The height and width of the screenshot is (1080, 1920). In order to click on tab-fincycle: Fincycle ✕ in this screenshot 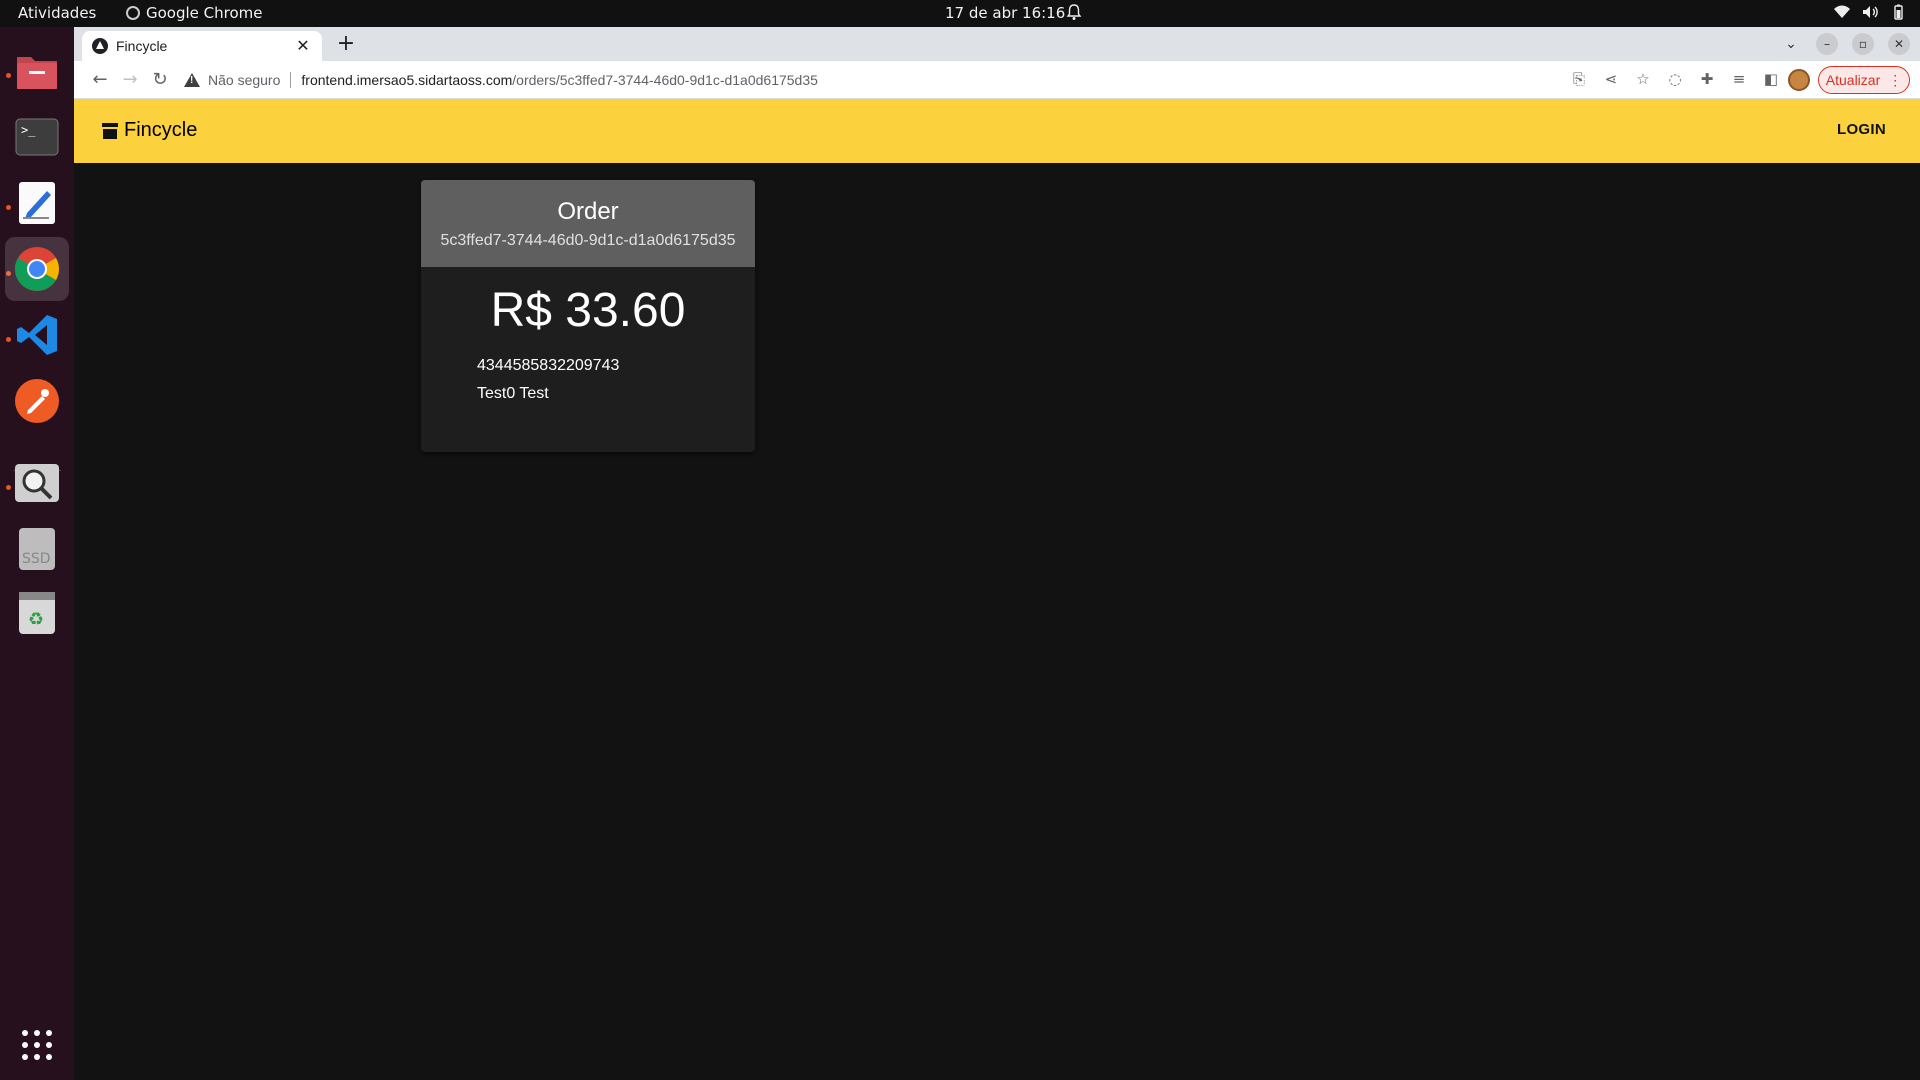, I will do `click(202, 46)`.